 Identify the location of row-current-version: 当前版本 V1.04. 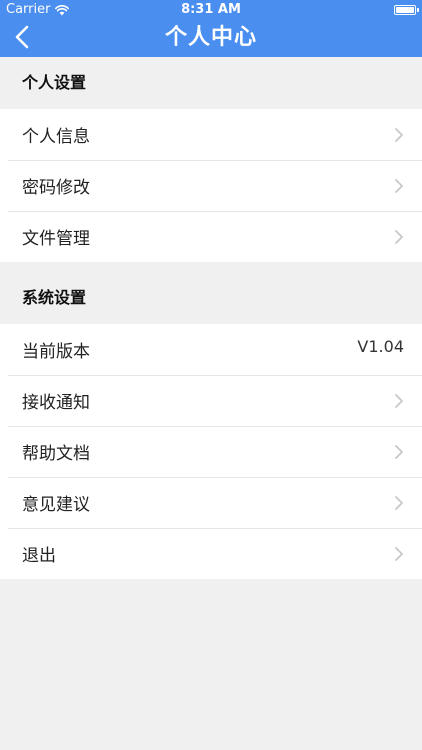
(211, 349).